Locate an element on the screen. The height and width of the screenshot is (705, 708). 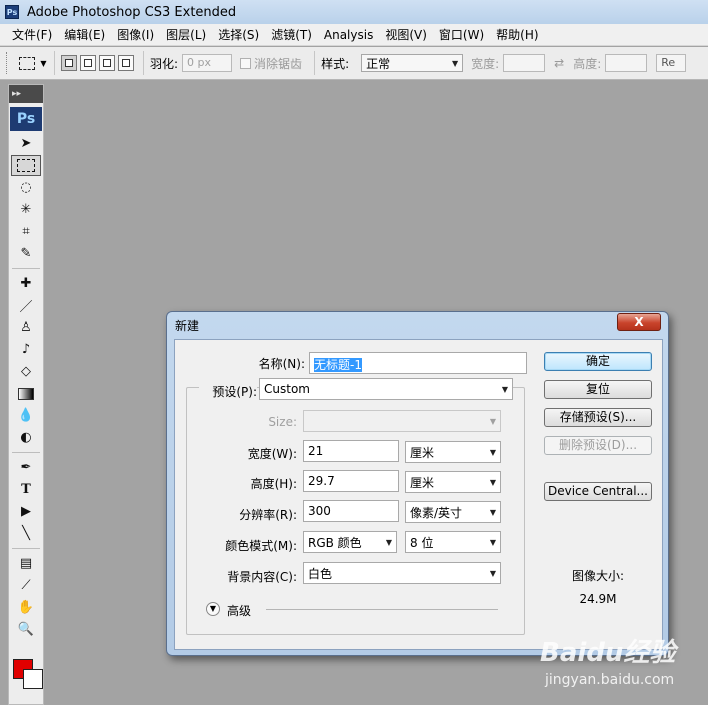
height-unit-value: 厘米 is located at coordinates (422, 482).